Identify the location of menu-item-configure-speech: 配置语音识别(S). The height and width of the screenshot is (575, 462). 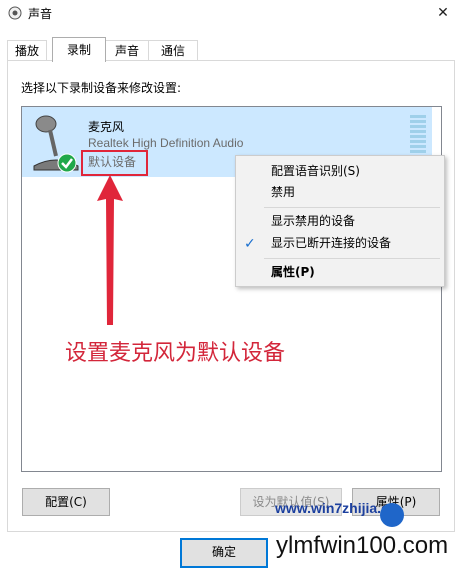
(315, 171).